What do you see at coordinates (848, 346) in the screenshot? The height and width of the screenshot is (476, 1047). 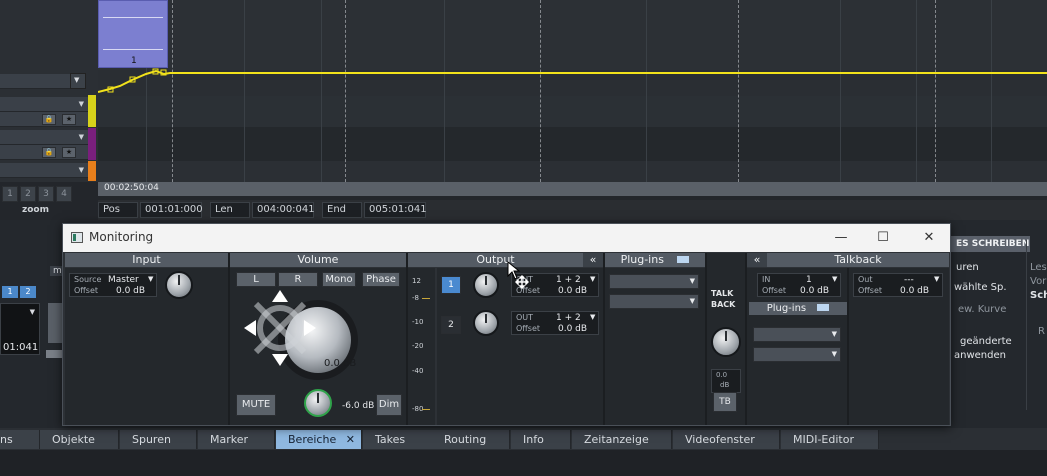 I see `section-divider` at bounding box center [848, 346].